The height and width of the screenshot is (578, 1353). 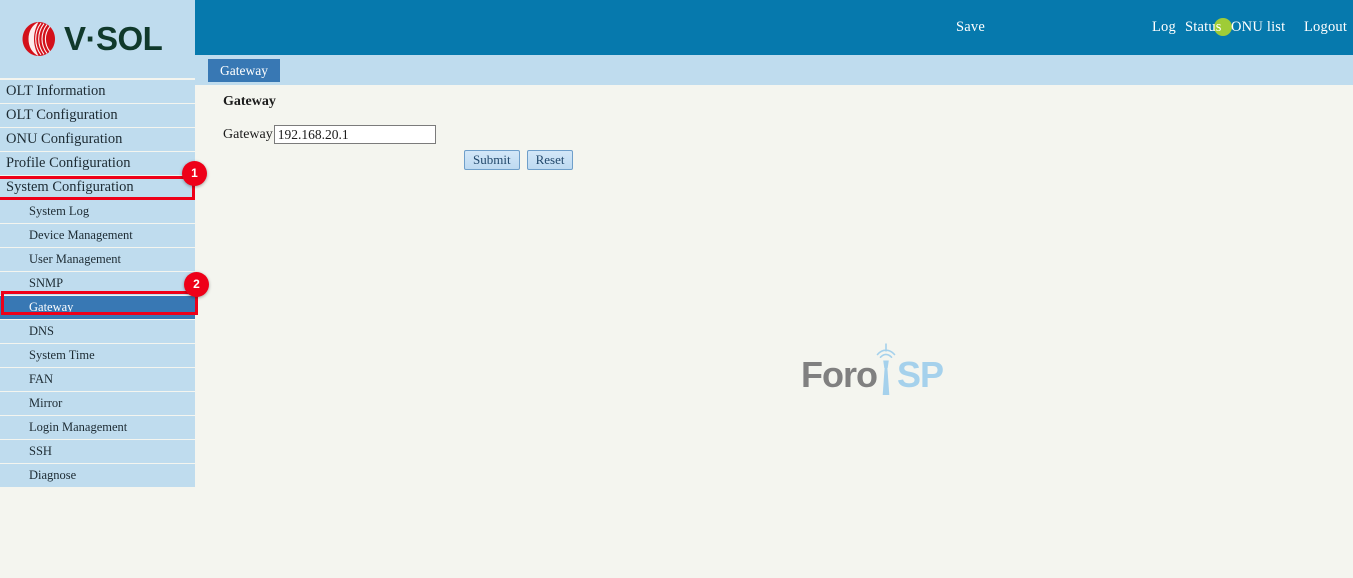 I want to click on sidebar-item-label: SSH, so click(x=40, y=451).